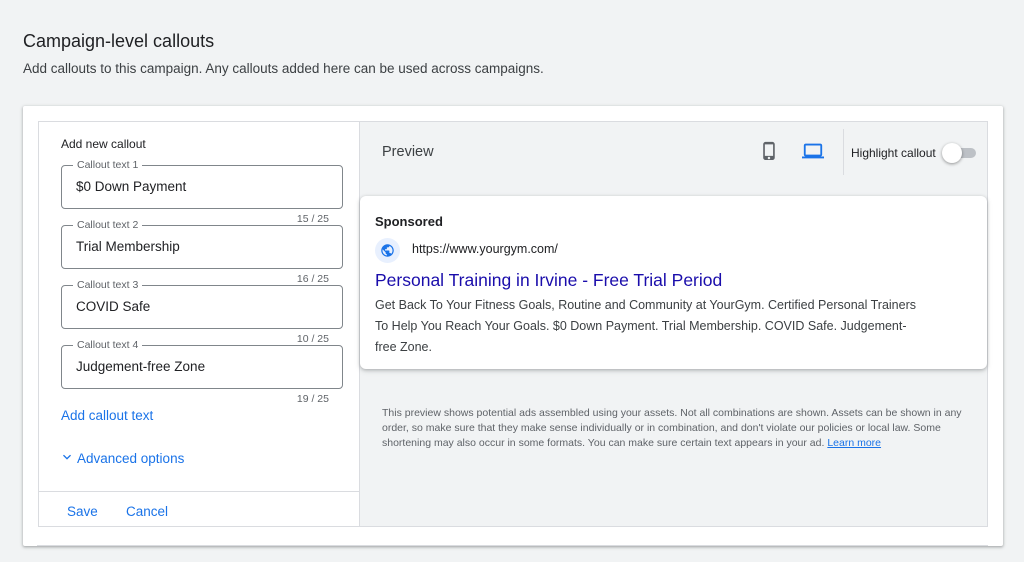 This screenshot has width=1024, height=562. What do you see at coordinates (893, 153) in the screenshot?
I see `highlight-callout-label: Highlight callout` at bounding box center [893, 153].